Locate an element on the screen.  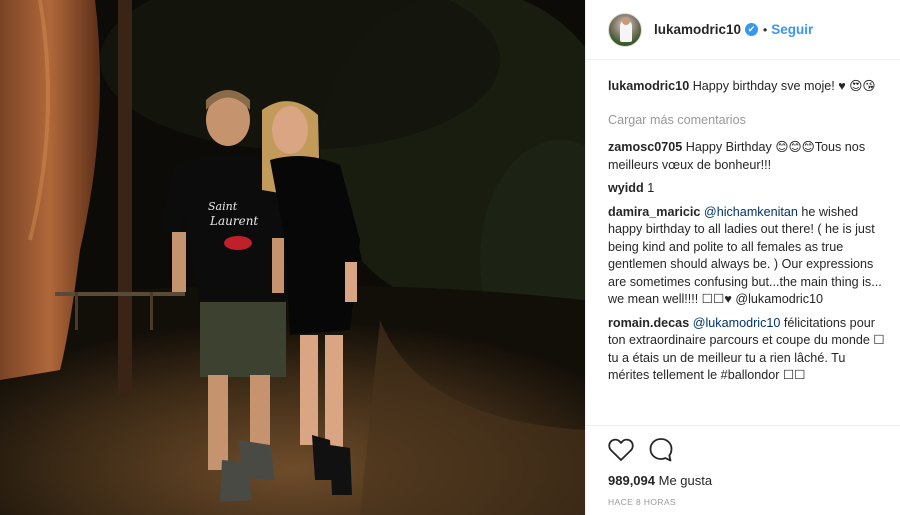
header-username: lukamodric10 is located at coordinates (697, 29).